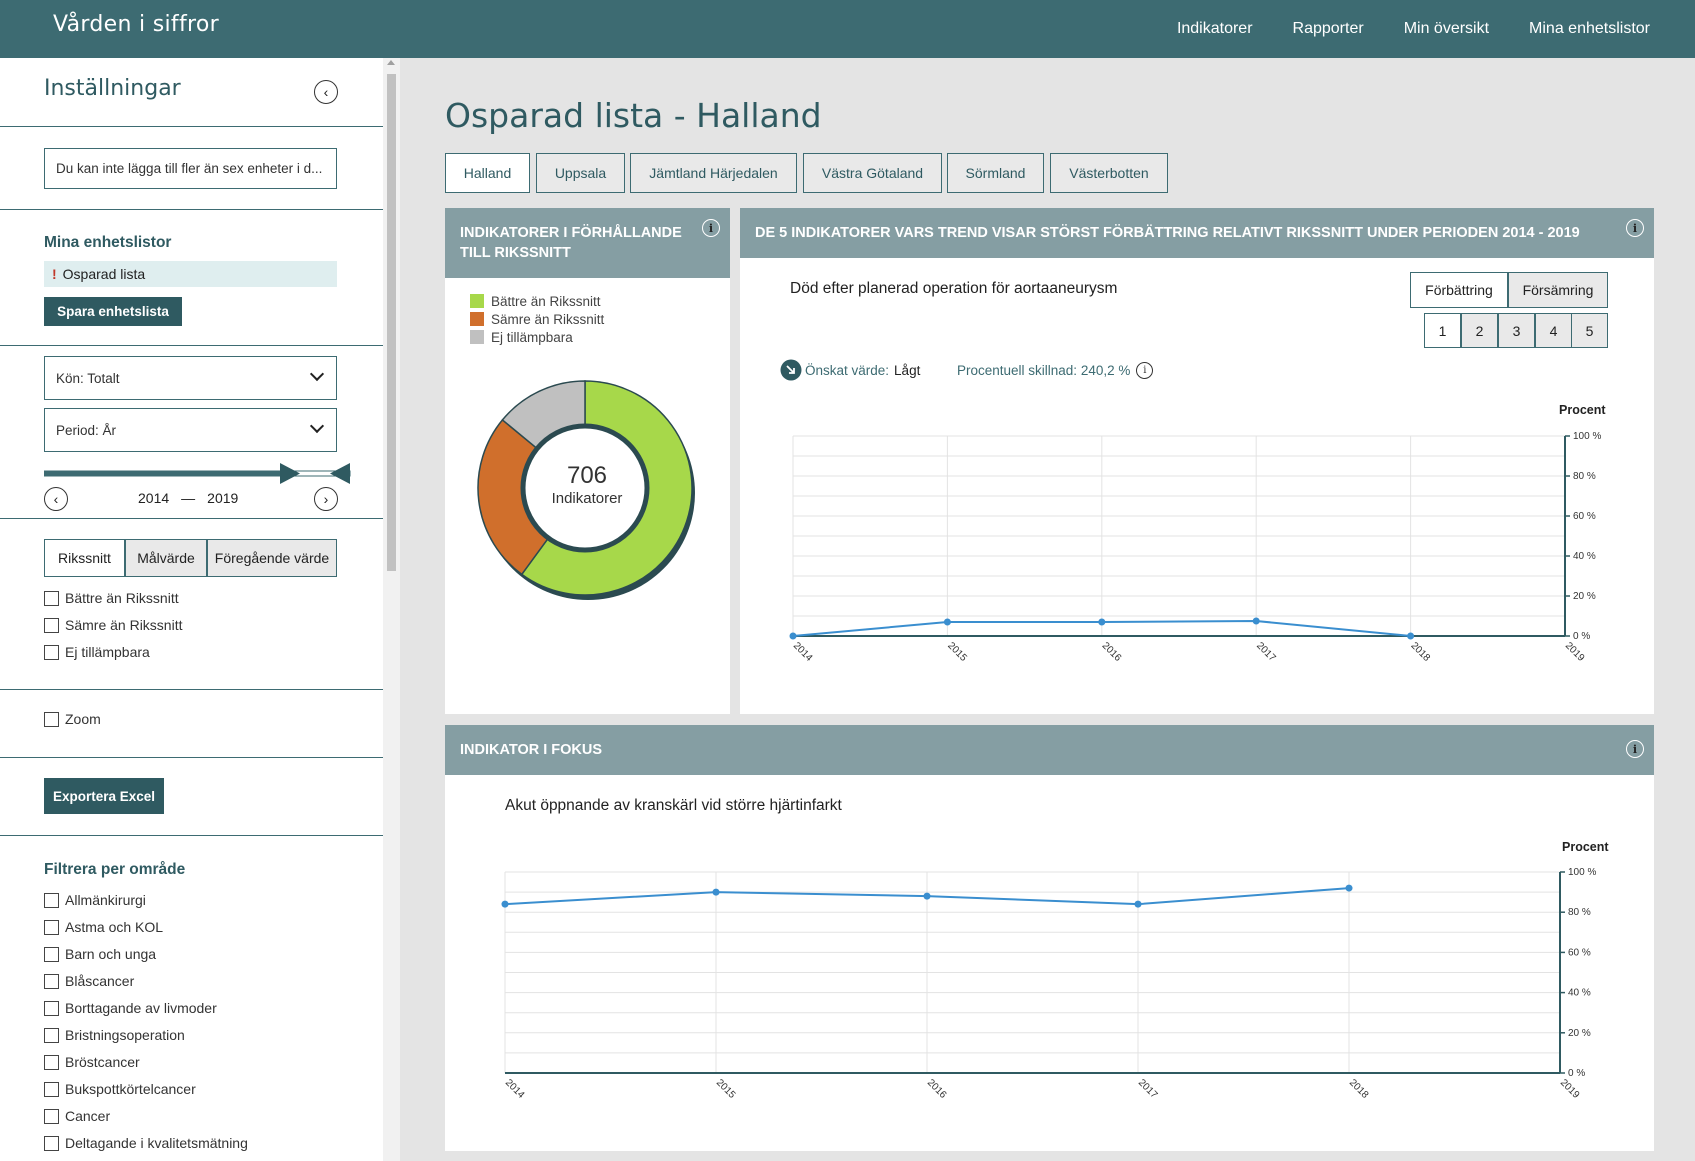 This screenshot has width=1695, height=1161. I want to click on scroll-thumb, so click(391, 322).